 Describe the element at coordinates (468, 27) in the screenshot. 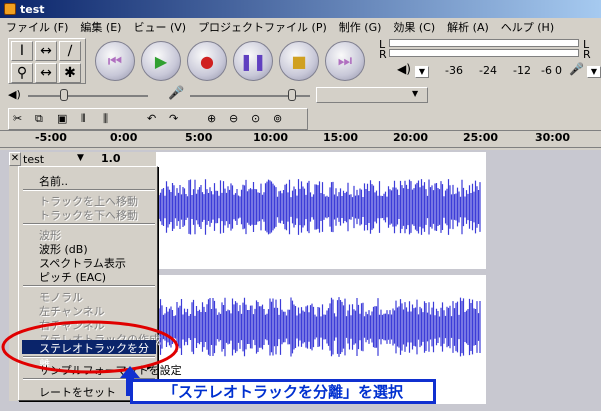

I see `menu-analyze: 解析 (A)` at that location.